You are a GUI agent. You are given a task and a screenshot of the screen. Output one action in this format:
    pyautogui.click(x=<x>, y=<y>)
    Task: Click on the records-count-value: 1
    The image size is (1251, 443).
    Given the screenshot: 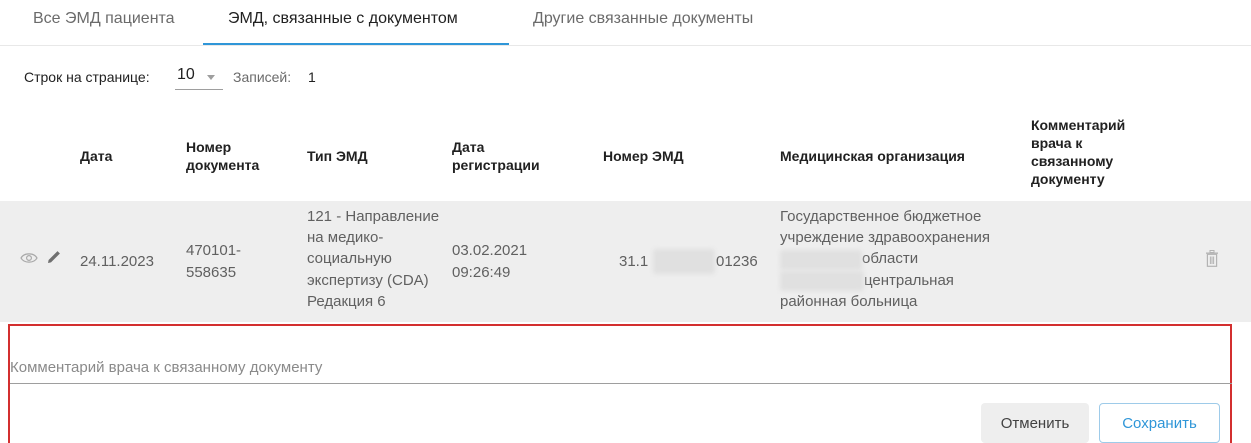 What is the action you would take?
    pyautogui.click(x=312, y=77)
    